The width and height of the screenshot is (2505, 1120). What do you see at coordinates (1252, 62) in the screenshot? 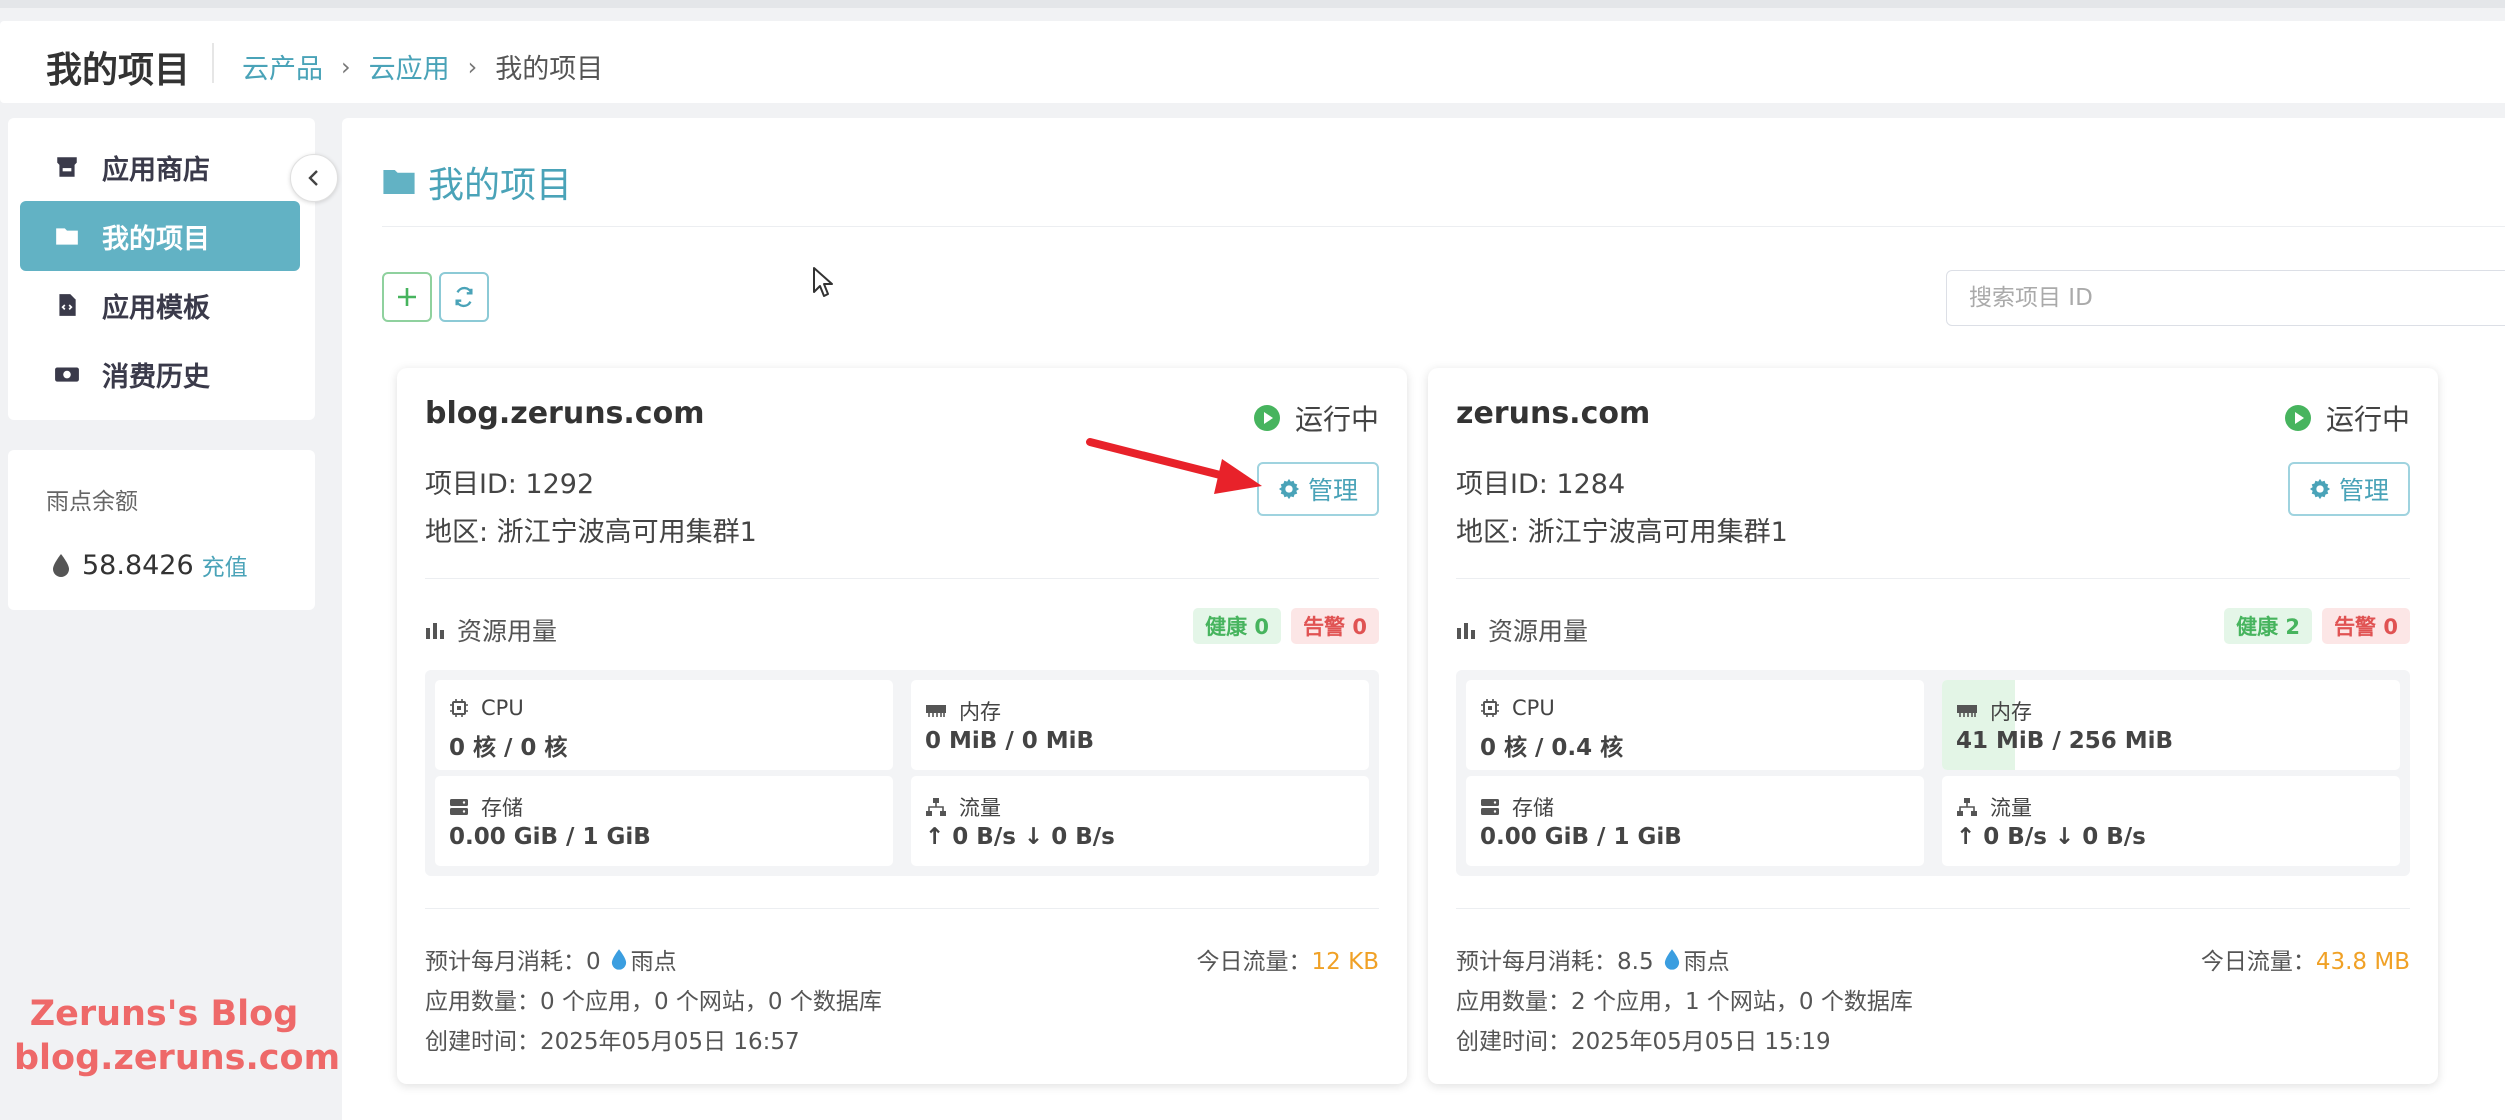
I see `page-header: 我的项目 云产品 › 云应用 › 我的项目` at bounding box center [1252, 62].